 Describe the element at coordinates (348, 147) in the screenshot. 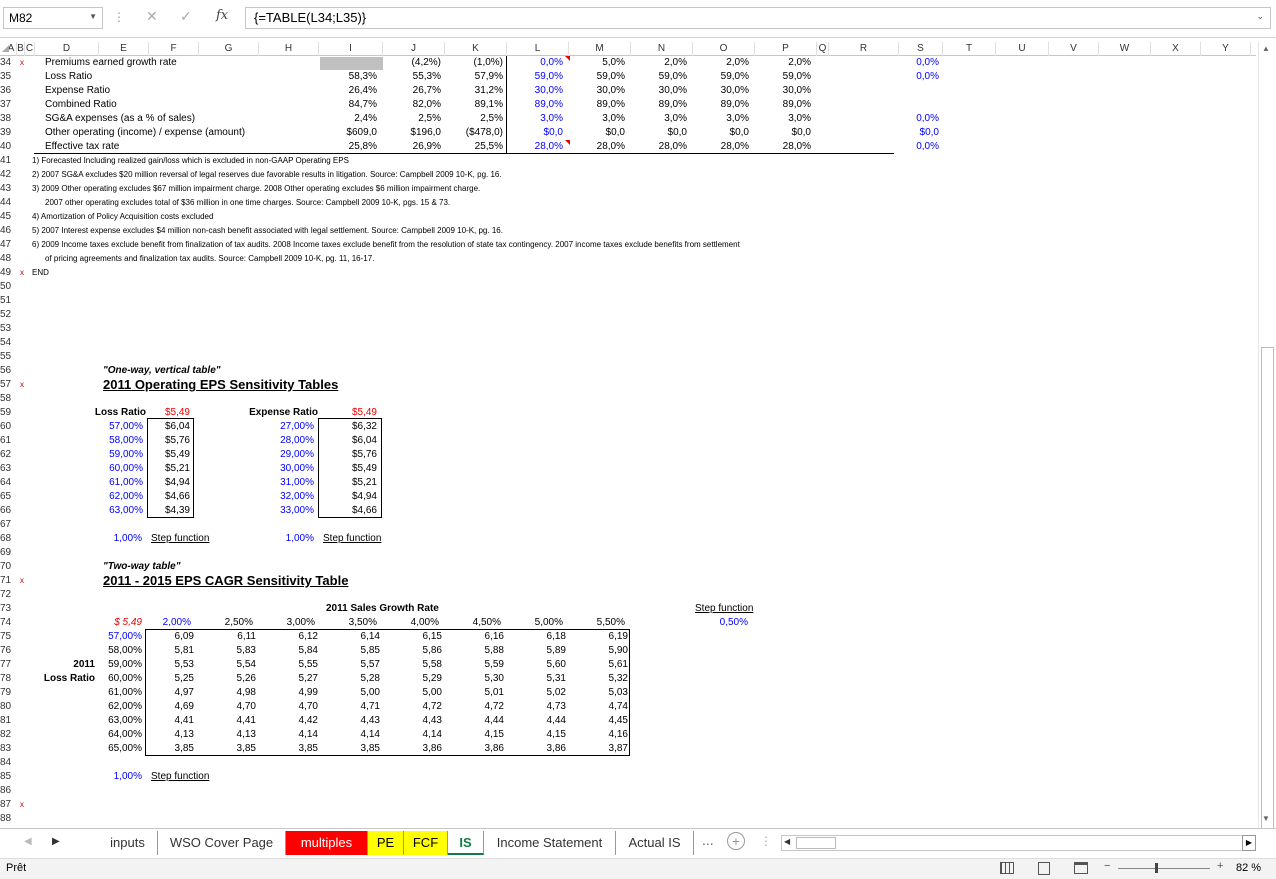

I see `value-cell: 25,8%` at that location.